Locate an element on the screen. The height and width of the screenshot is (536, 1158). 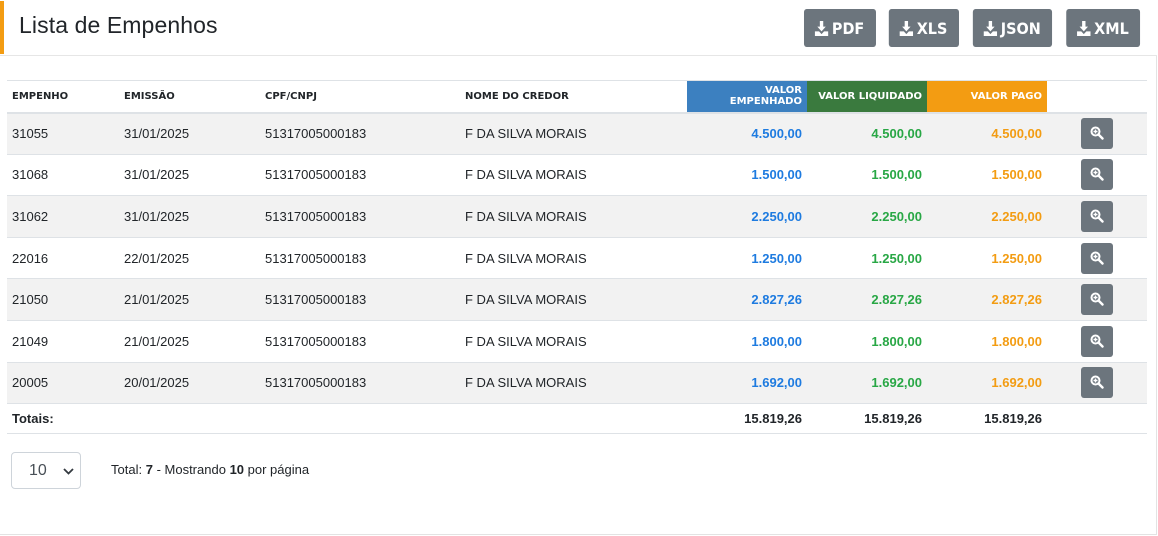
cell-emissao: 20/01/2025 is located at coordinates (189, 383).